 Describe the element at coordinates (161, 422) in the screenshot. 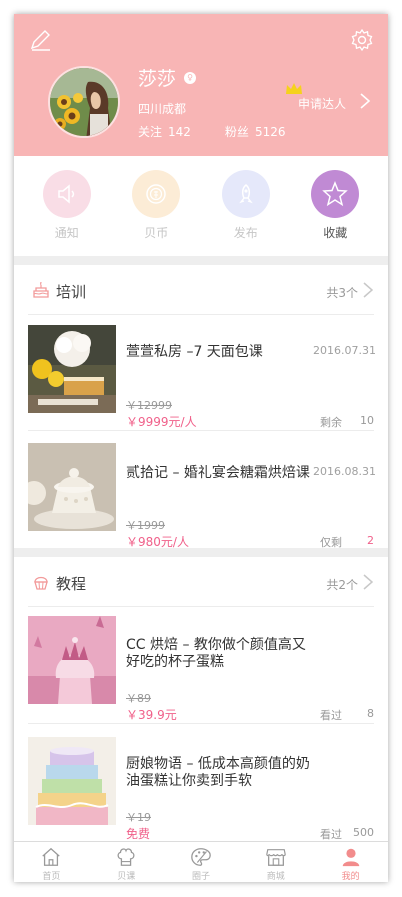

I see `training-item-price: ￥9999元/人` at that location.